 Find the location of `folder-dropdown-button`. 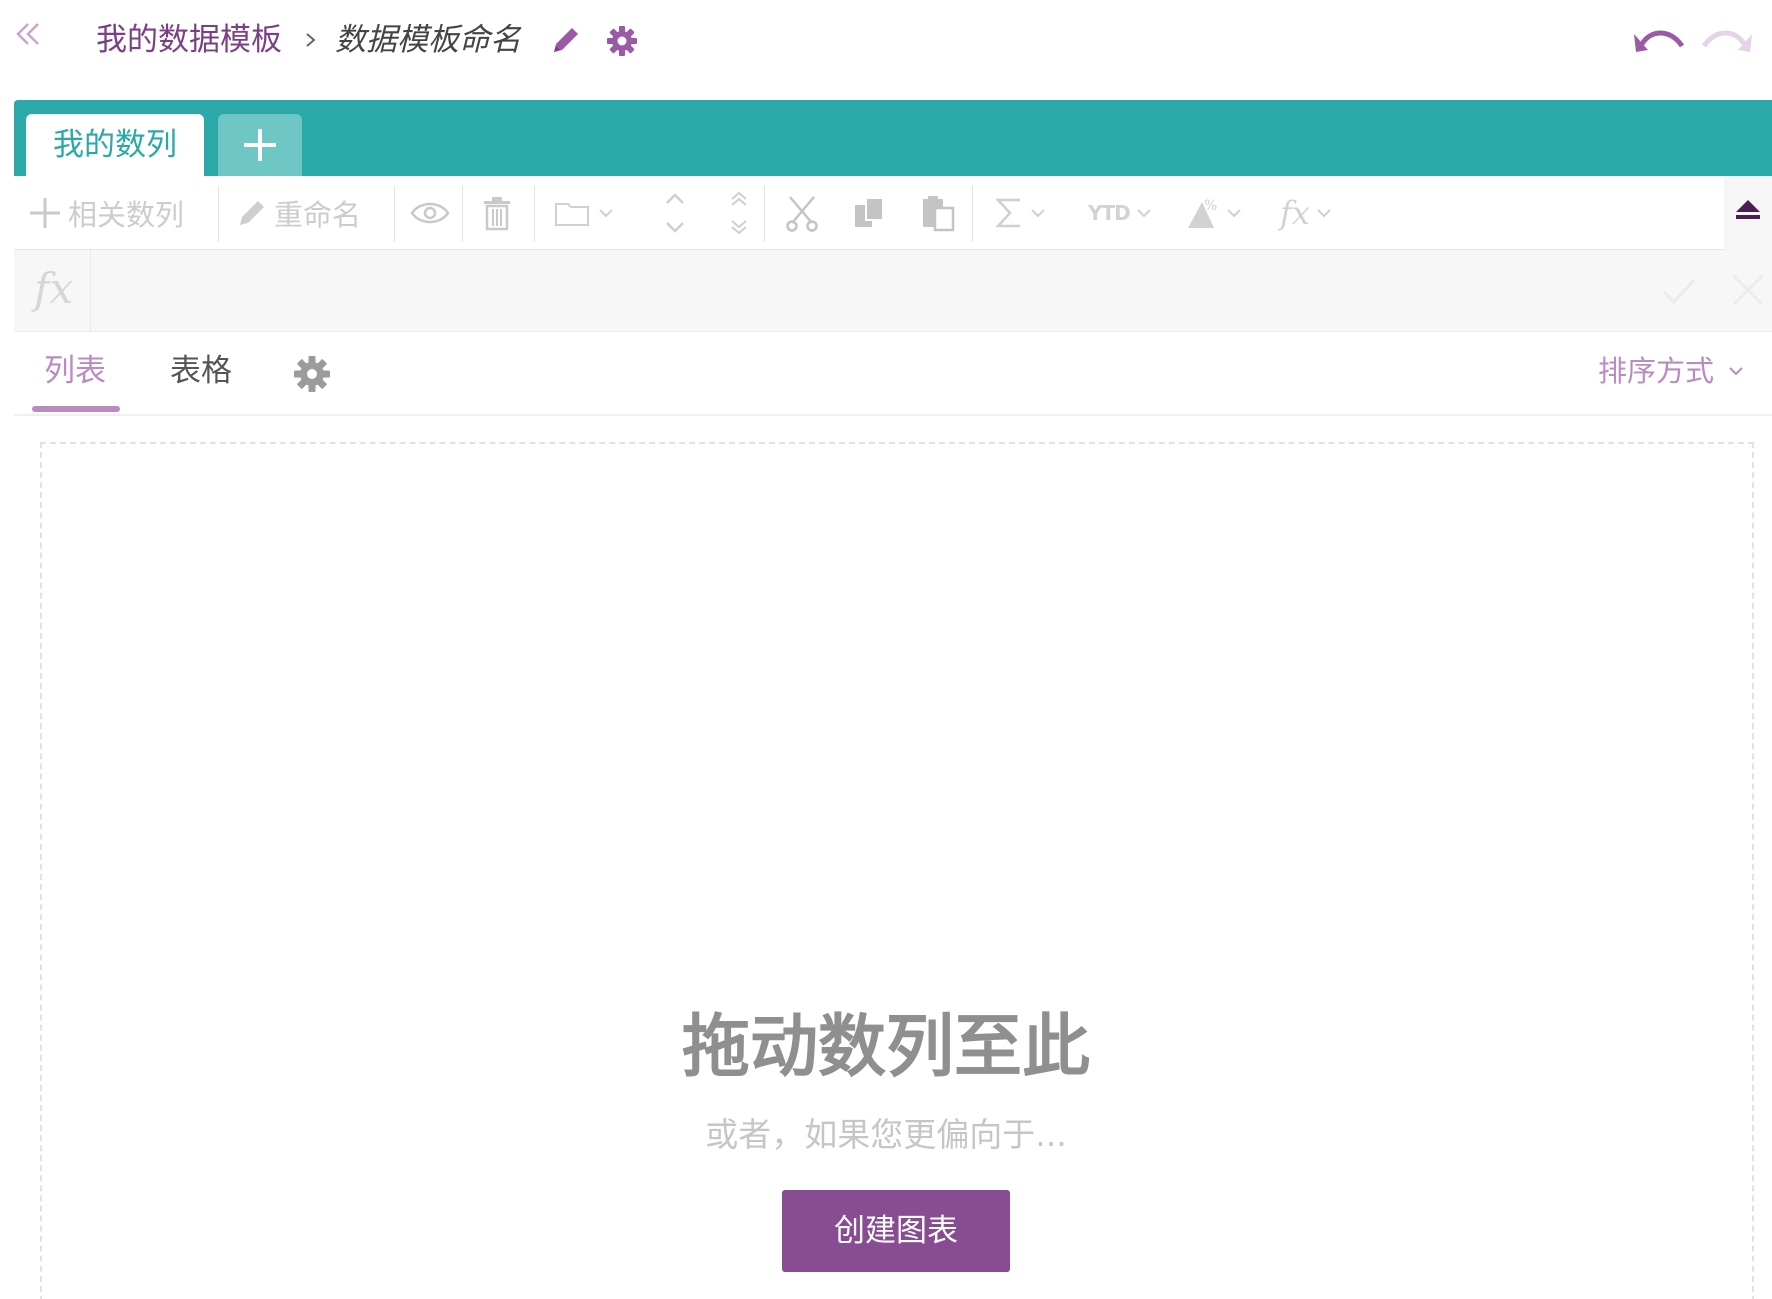

folder-dropdown-button is located at coordinates (585, 213).